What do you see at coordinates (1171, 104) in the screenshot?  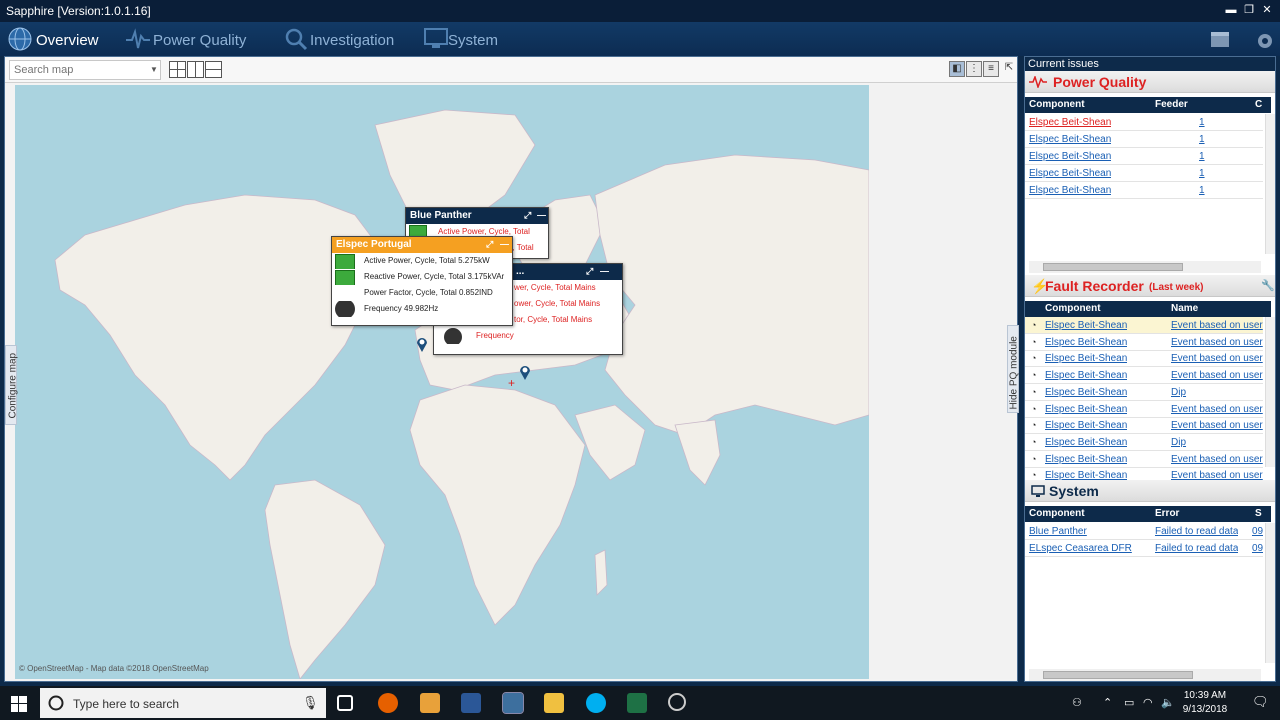 I see `col-feeder: Feeder` at bounding box center [1171, 104].